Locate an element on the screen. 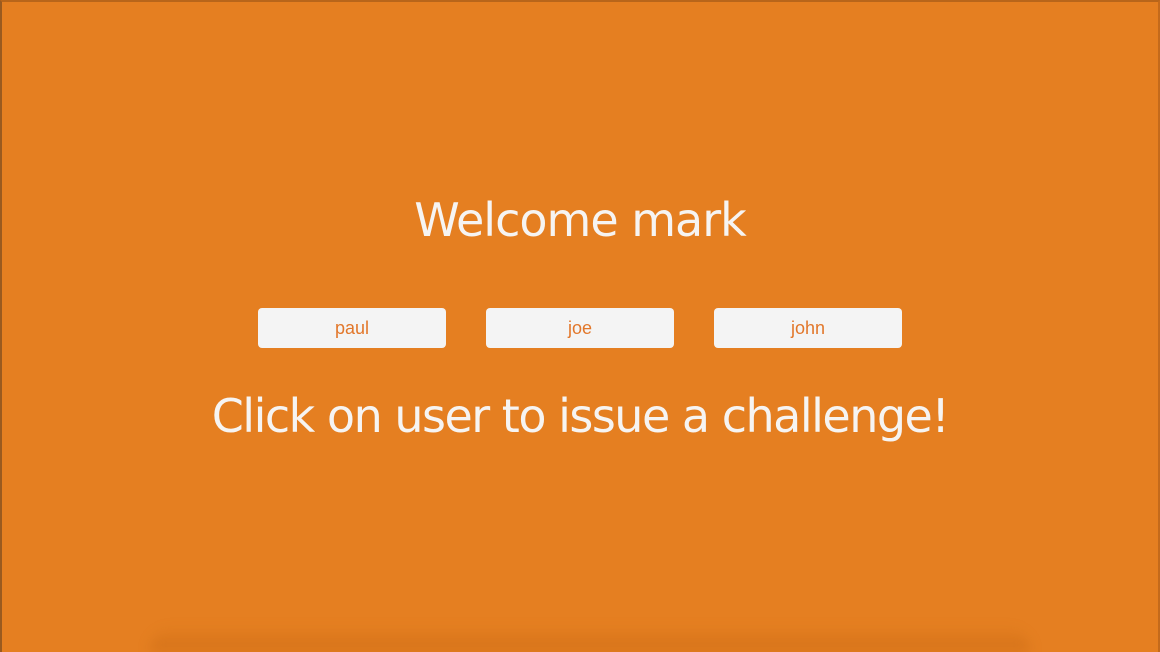  challenge-instruction: Click on user to issue a challenge! is located at coordinates (580, 416).